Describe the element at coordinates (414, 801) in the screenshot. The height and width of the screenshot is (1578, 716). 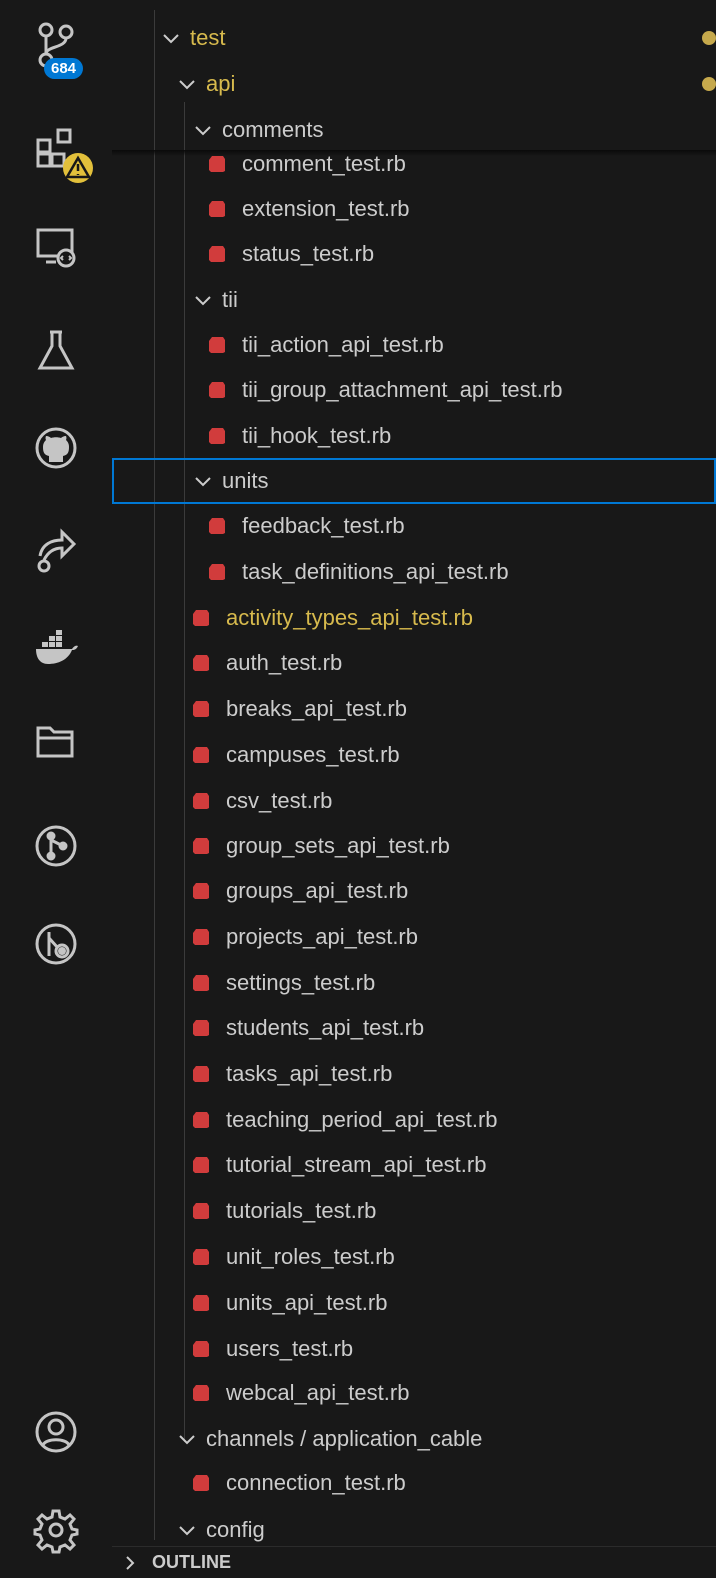
I see `tree-file-row: csv_test.rb` at that location.